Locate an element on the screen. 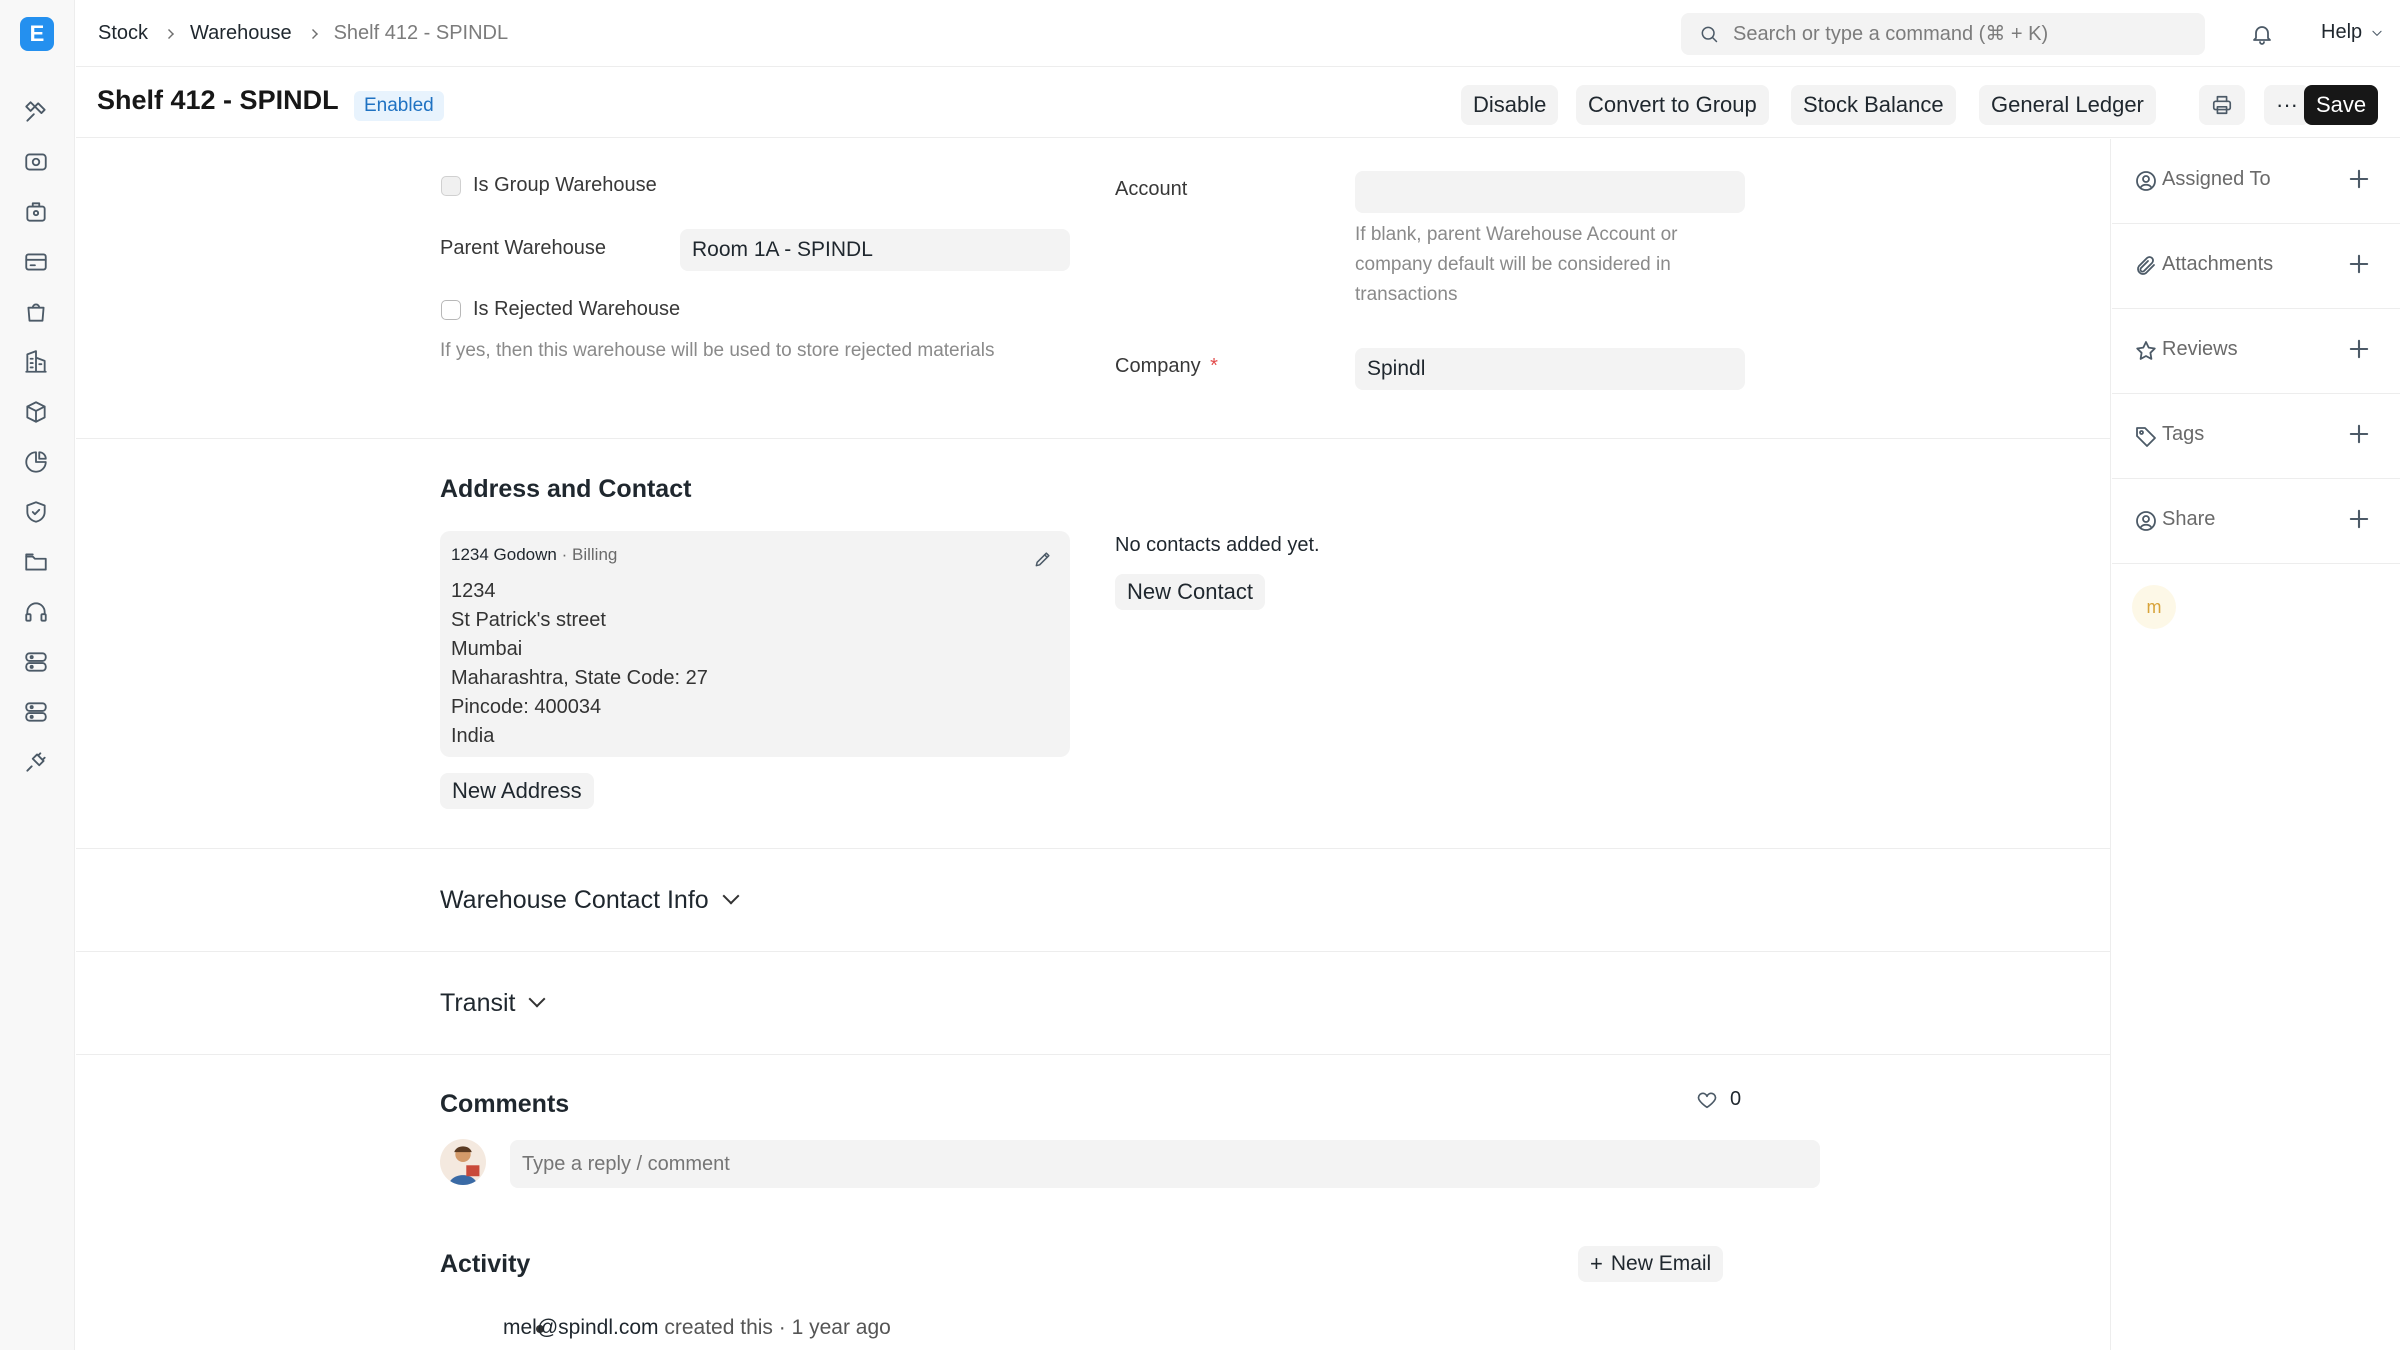  tools-icon is located at coordinates (36, 112).